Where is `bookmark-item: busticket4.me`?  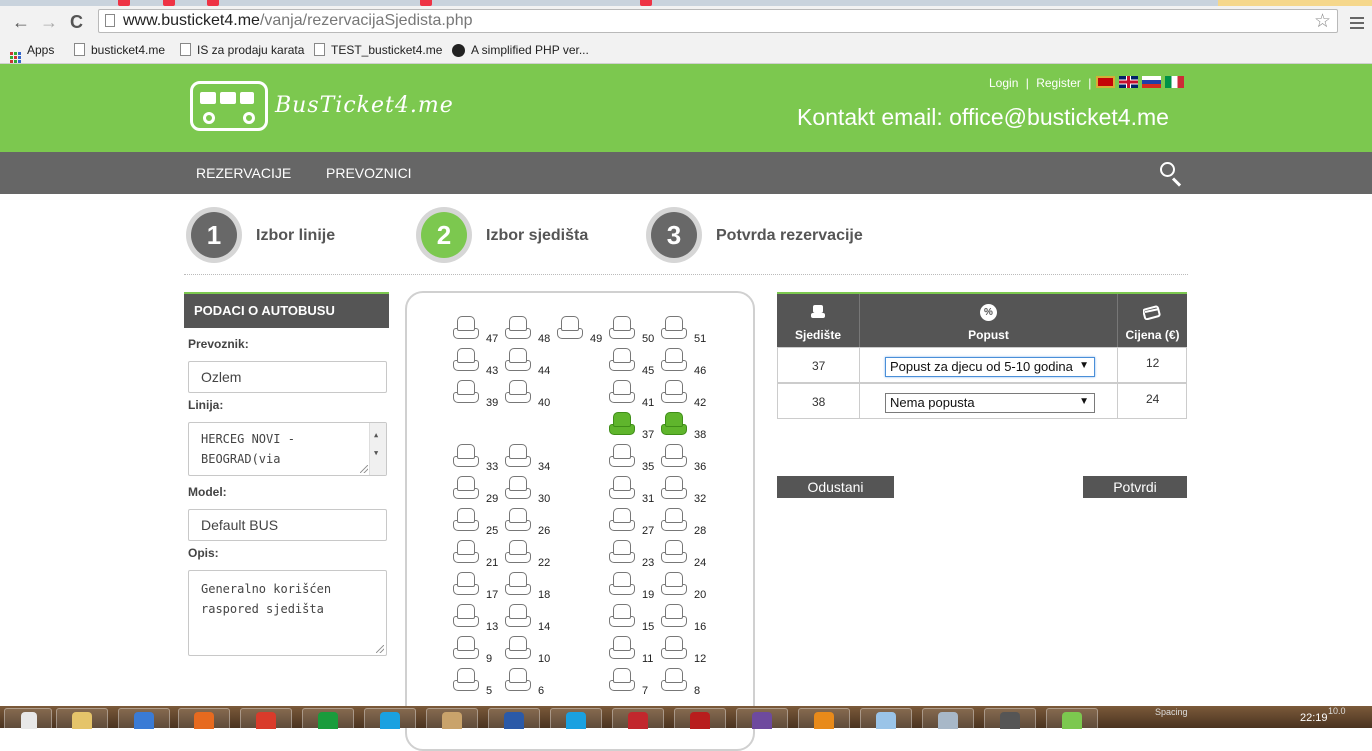
bookmark-item: busticket4.me is located at coordinates (119, 50).